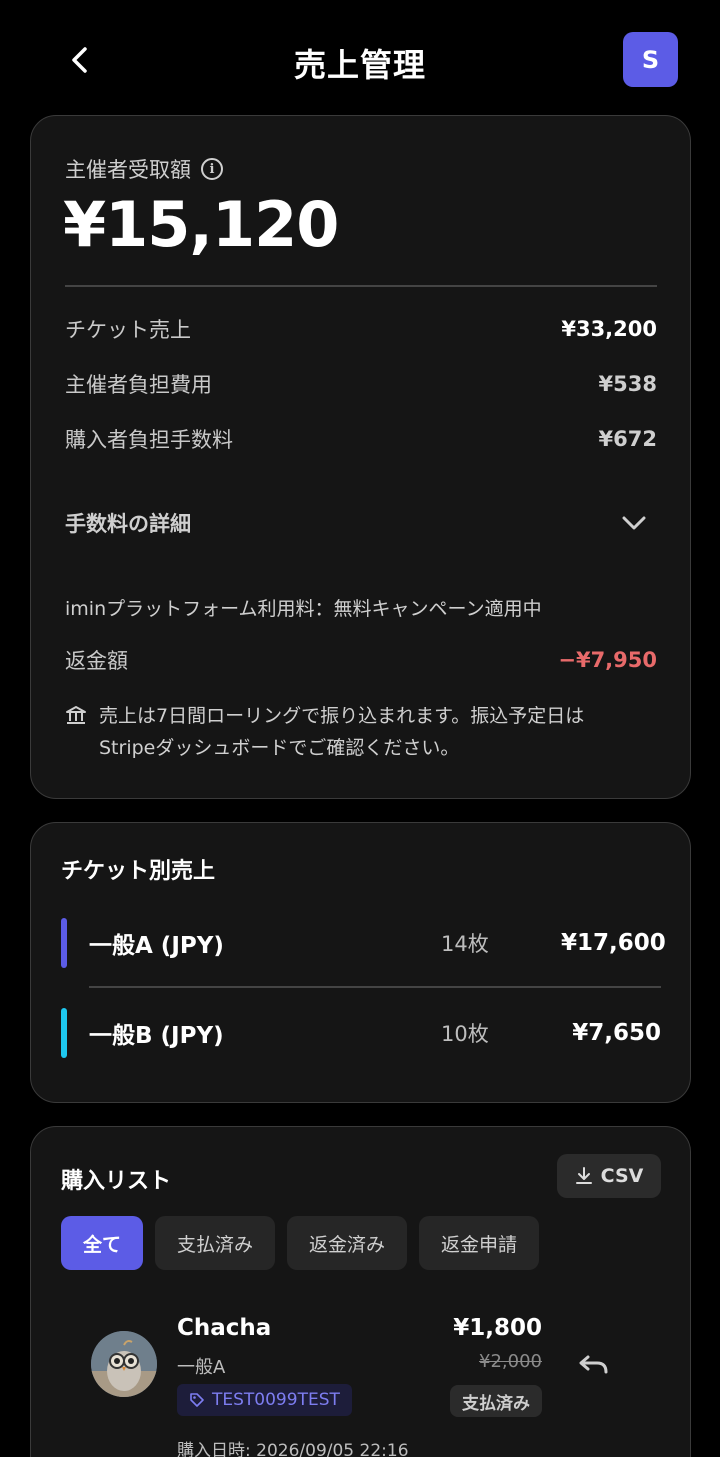 This screenshot has height=1457, width=720. Describe the element at coordinates (201, 1367) in the screenshot. I see `buyer-ticket-type: 一般A` at that location.